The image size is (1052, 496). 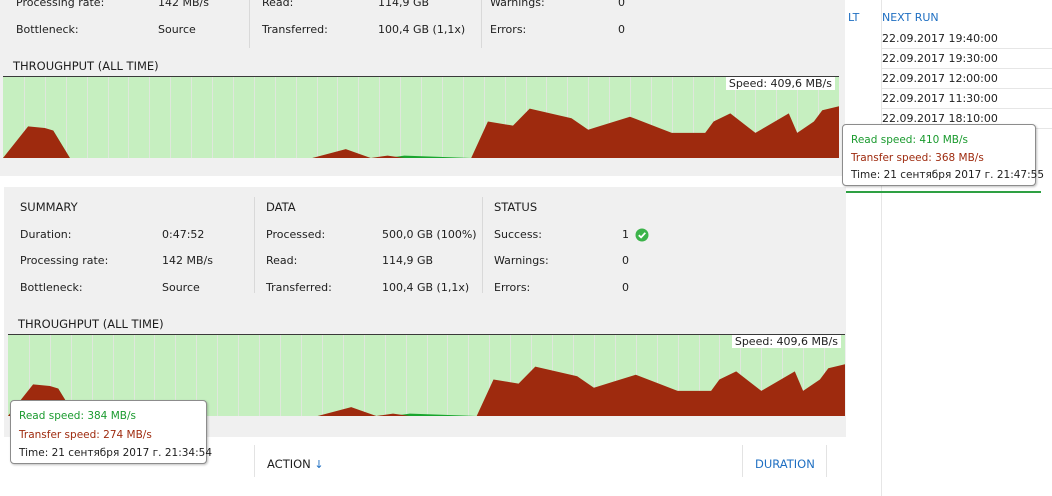 I want to click on list-item: 22.09.2017 19:30:00, so click(x=966, y=59).